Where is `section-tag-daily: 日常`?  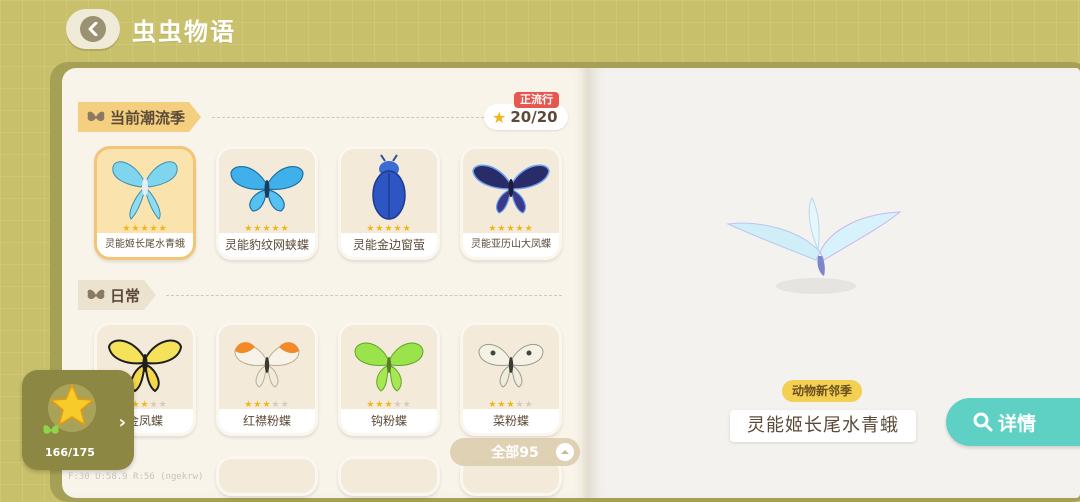
section-tag-daily: 日常 is located at coordinates (117, 295).